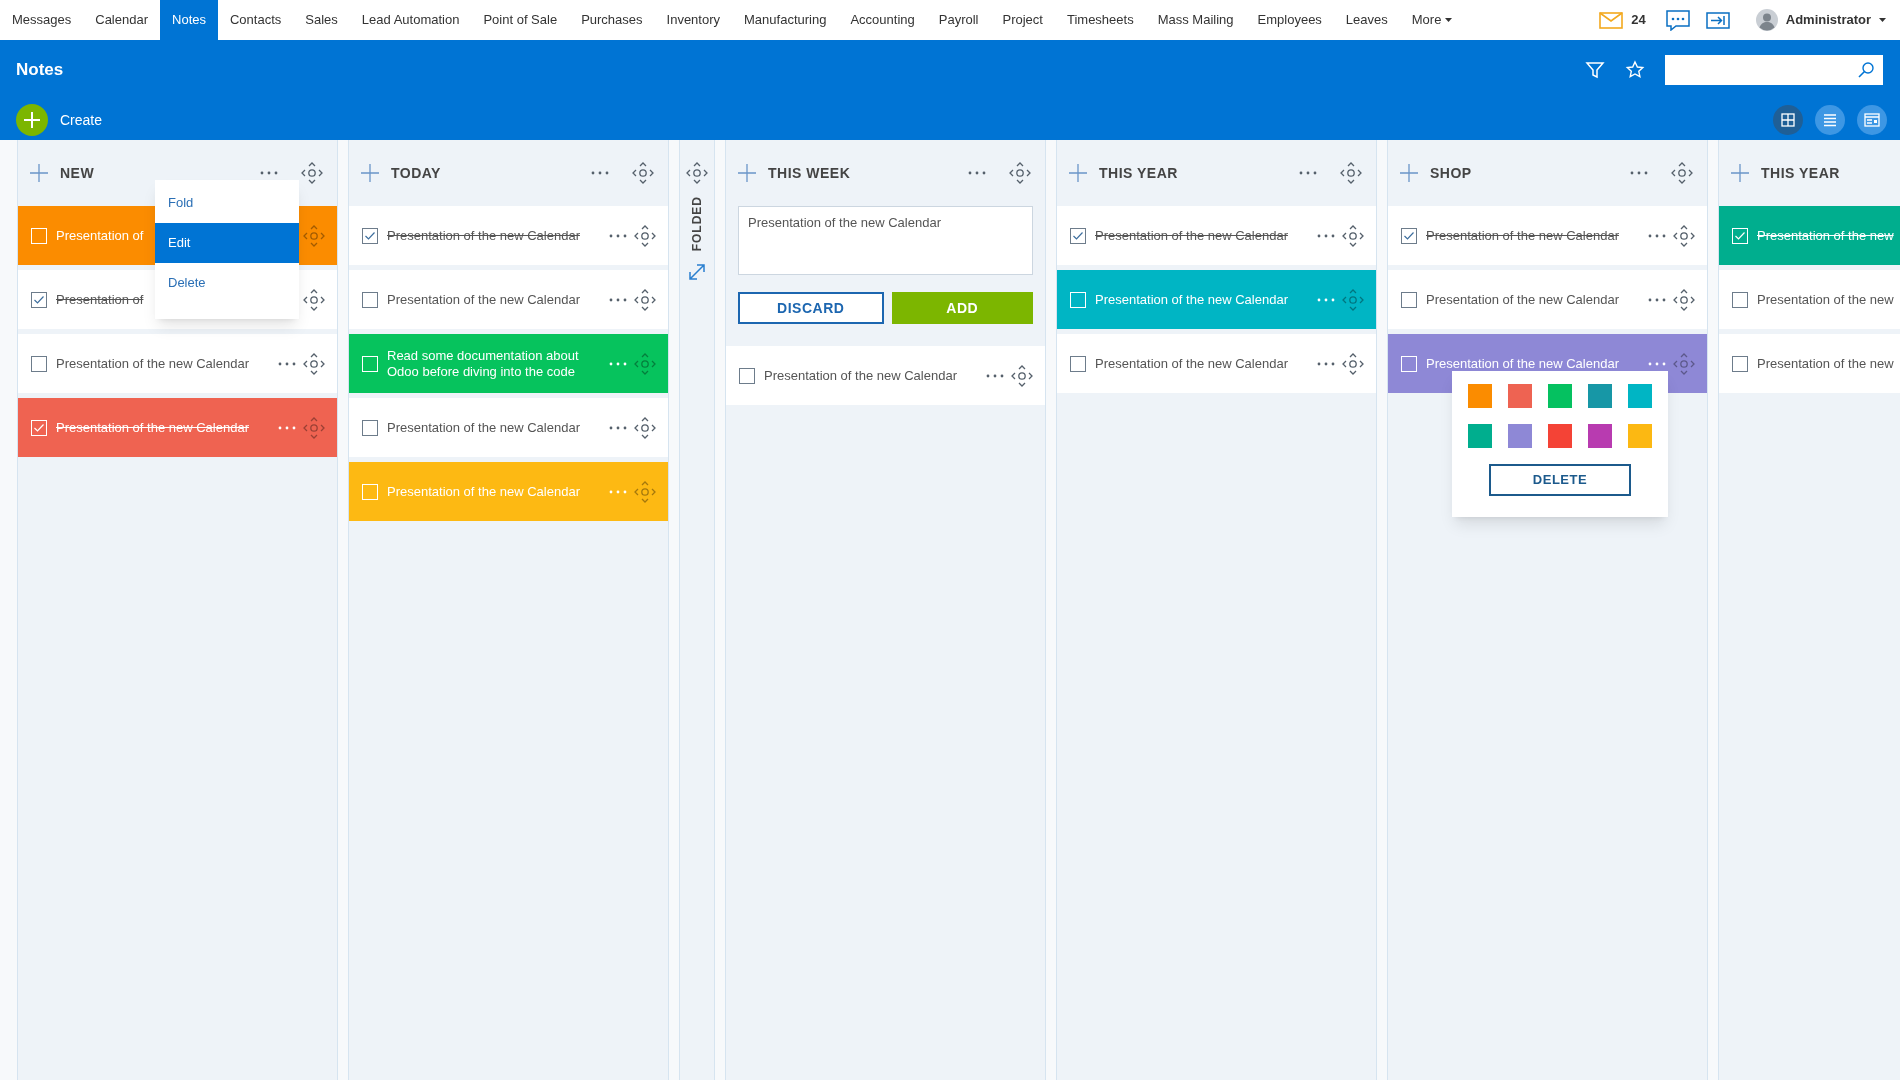 This screenshot has width=1900, height=1080. Describe the element at coordinates (810, 173) in the screenshot. I see `column-title: THIS WEEK` at that location.